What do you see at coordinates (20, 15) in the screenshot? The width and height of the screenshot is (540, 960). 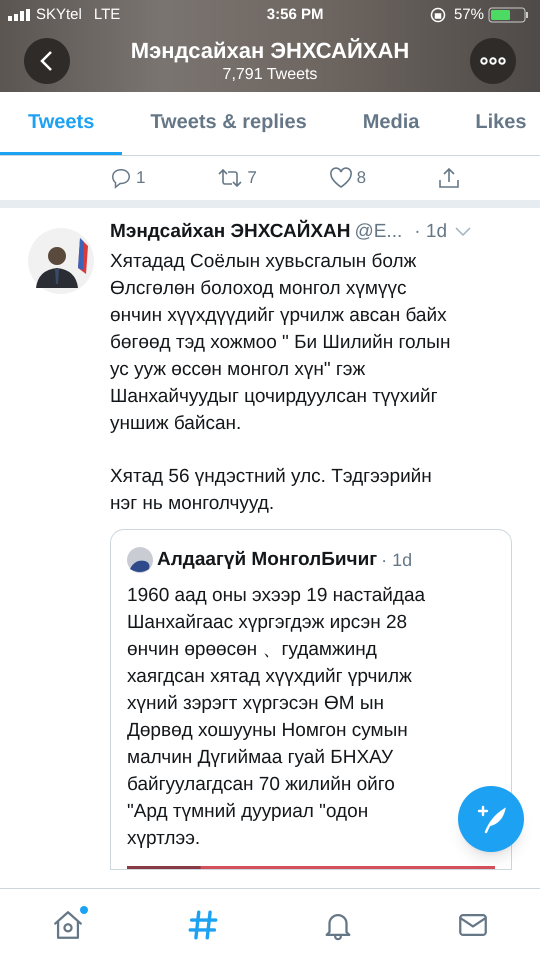 I see `signal-icon` at bounding box center [20, 15].